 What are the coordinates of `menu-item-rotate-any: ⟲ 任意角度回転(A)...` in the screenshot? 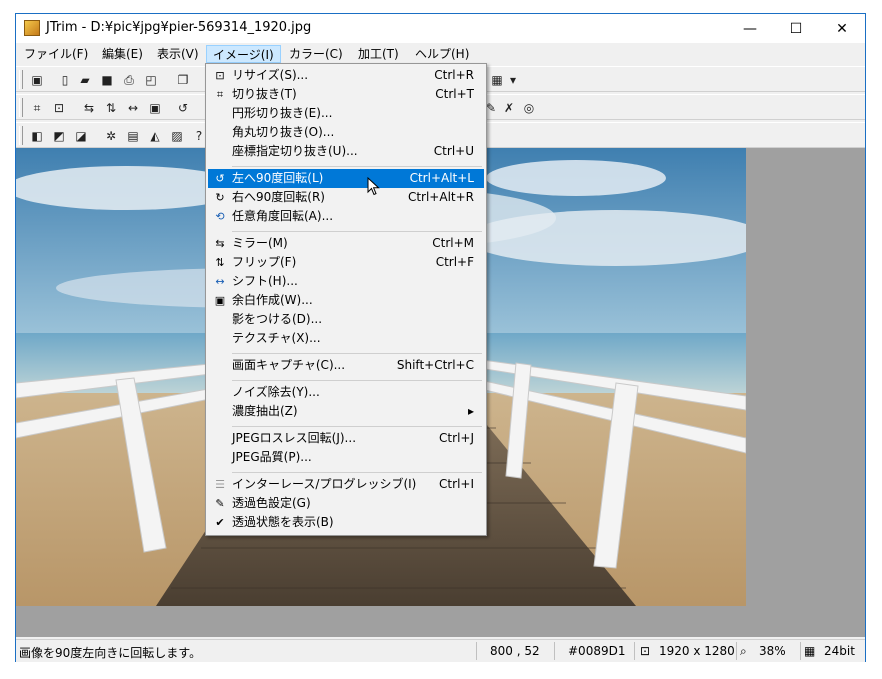 It's located at (346, 216).